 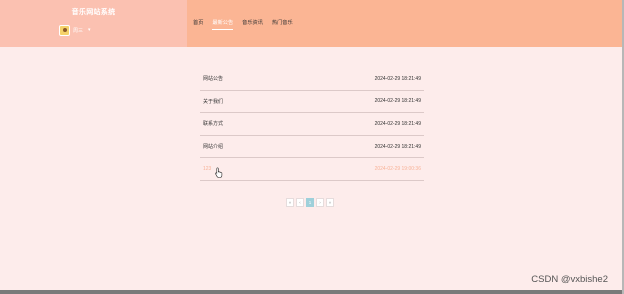 I want to click on list-item: 联系方式 2024-02-29 18:21:49, so click(x=312, y=124).